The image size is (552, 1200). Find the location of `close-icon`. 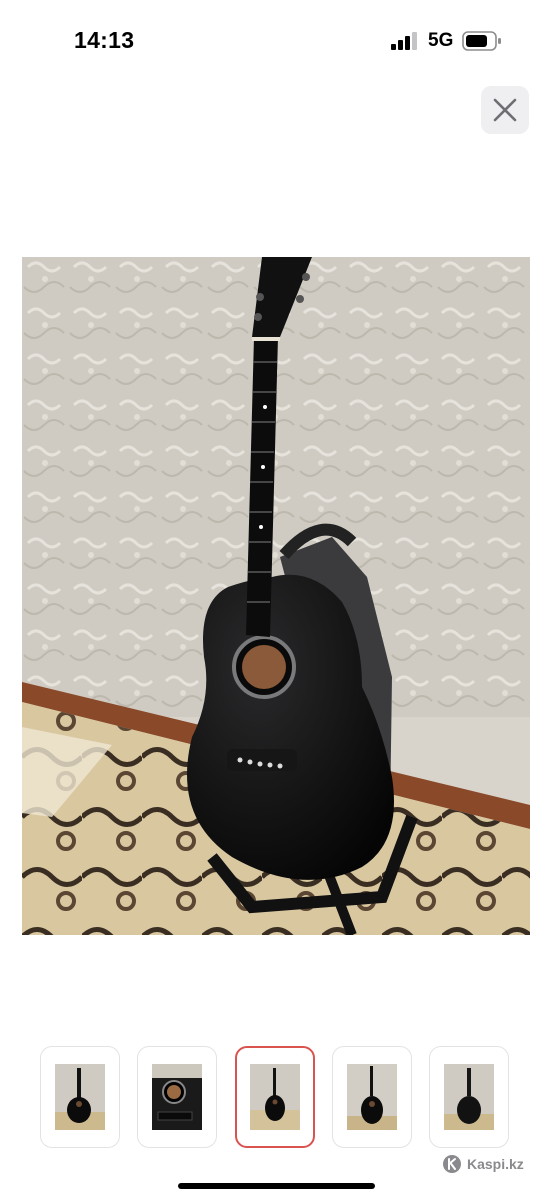

close-icon is located at coordinates (505, 110).